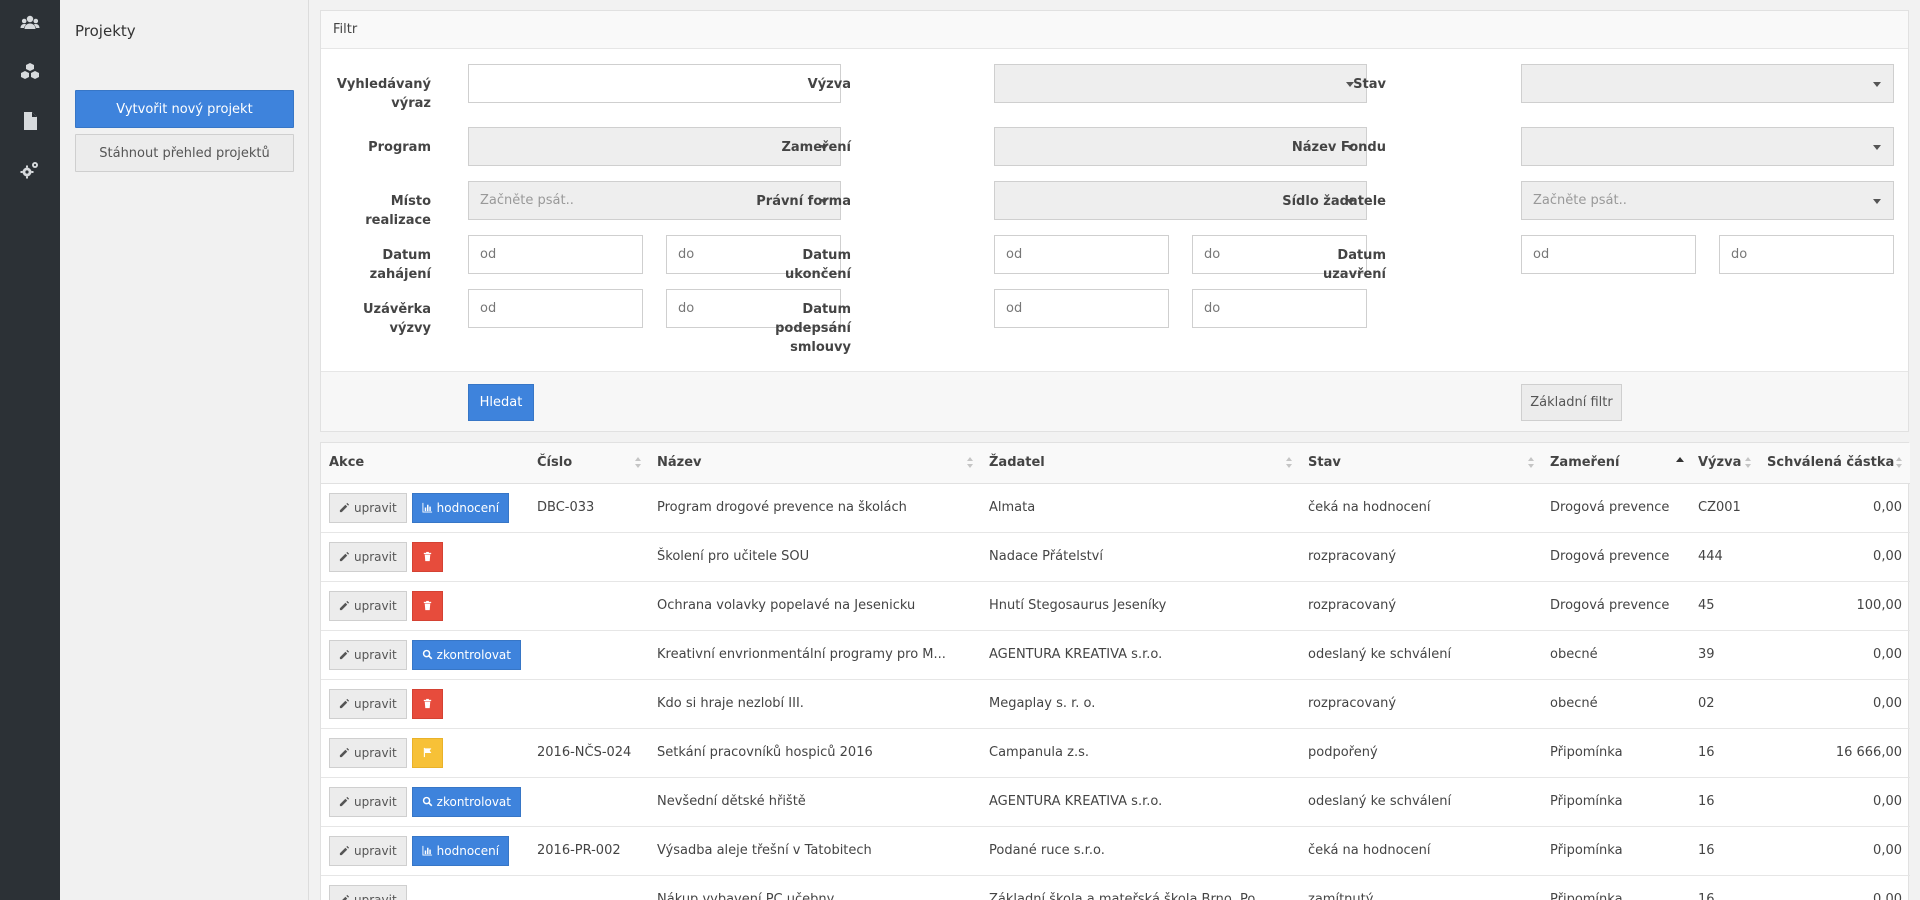  Describe the element at coordinates (1140, 753) in the screenshot. I see `cell-zadatel: Campanula z.s.` at that location.